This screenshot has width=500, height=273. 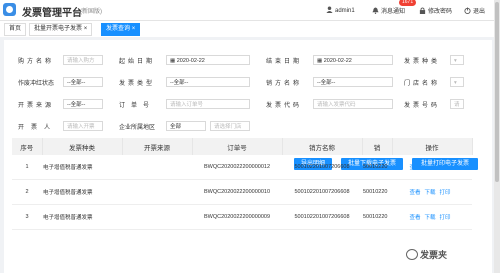 What do you see at coordinates (58, 29) in the screenshot?
I see `tab-batch-invoice-label: 批量开票电子发票` at bounding box center [58, 29].